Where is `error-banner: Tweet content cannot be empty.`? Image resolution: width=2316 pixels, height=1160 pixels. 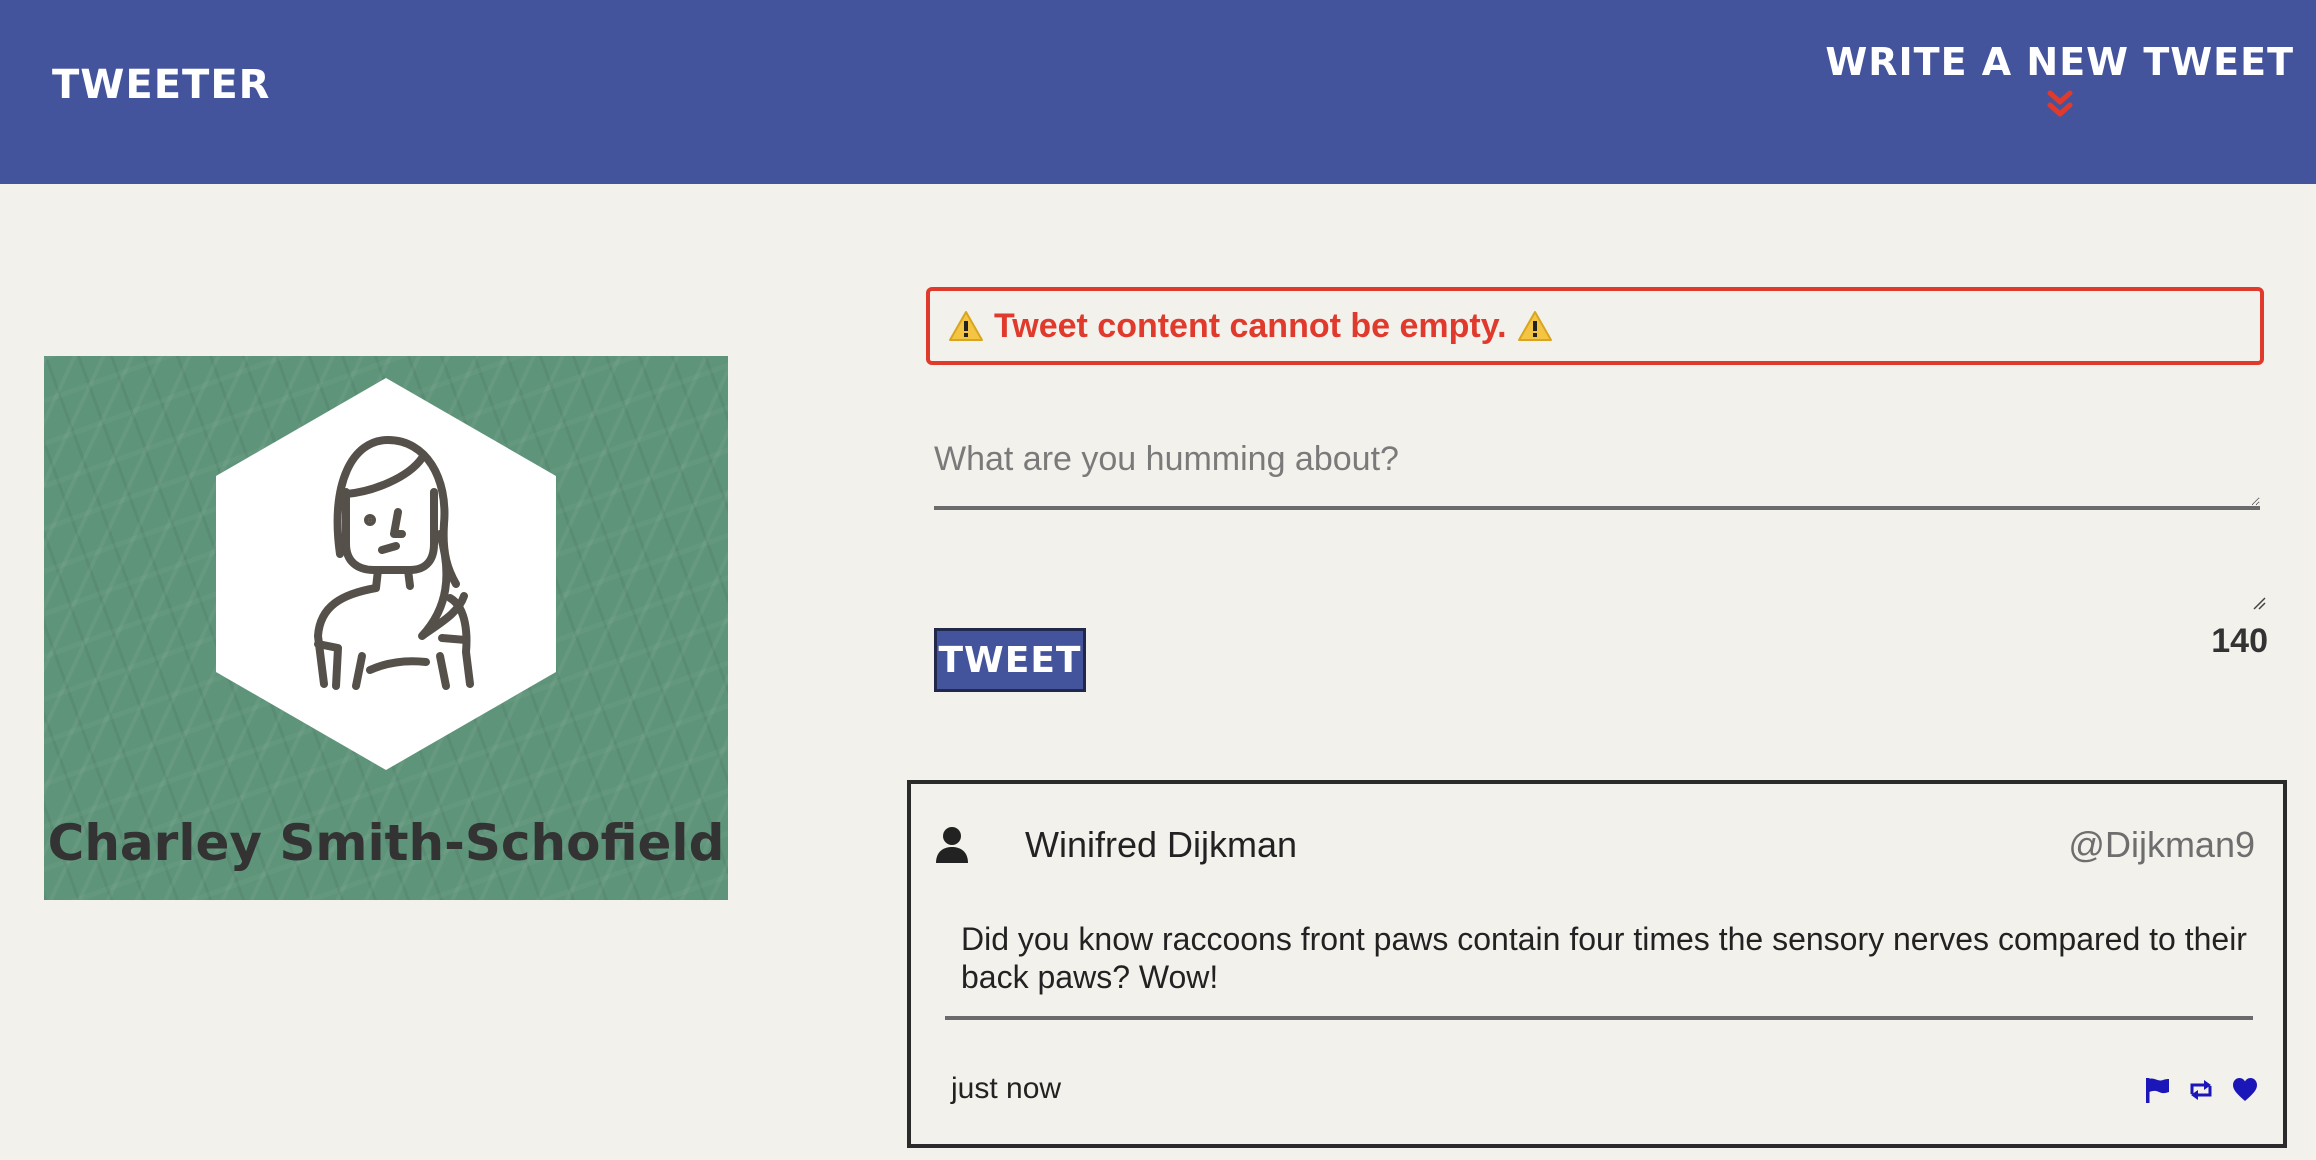
error-banner: Tweet content cannot be empty. is located at coordinates (1595, 326).